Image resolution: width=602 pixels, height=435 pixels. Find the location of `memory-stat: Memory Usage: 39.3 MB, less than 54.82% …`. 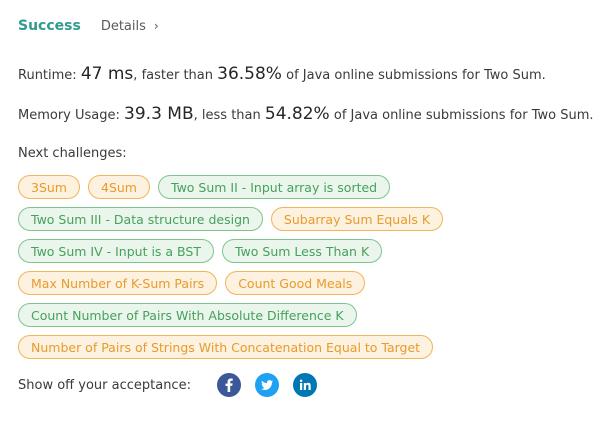

memory-stat: Memory Usage: 39.3 MB, less than 54.82% … is located at coordinates (306, 114).